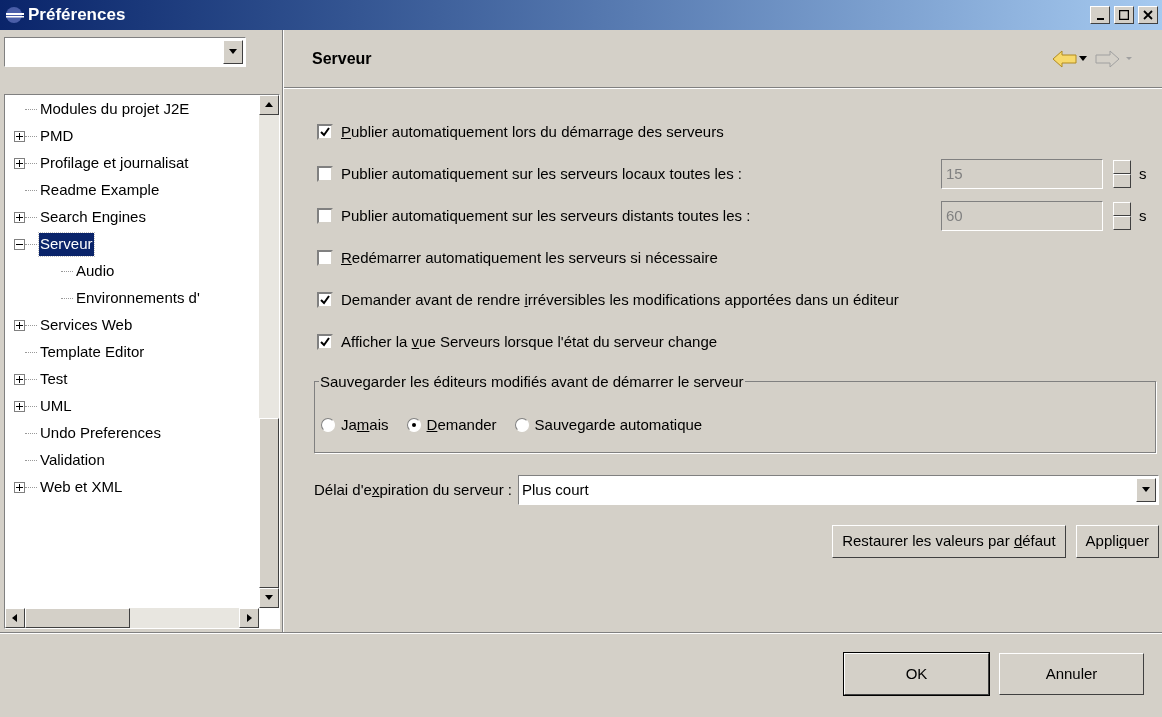 The width and height of the screenshot is (1162, 717). Describe the element at coordinates (269, 105) in the screenshot. I see `scroll-up-icon` at that location.